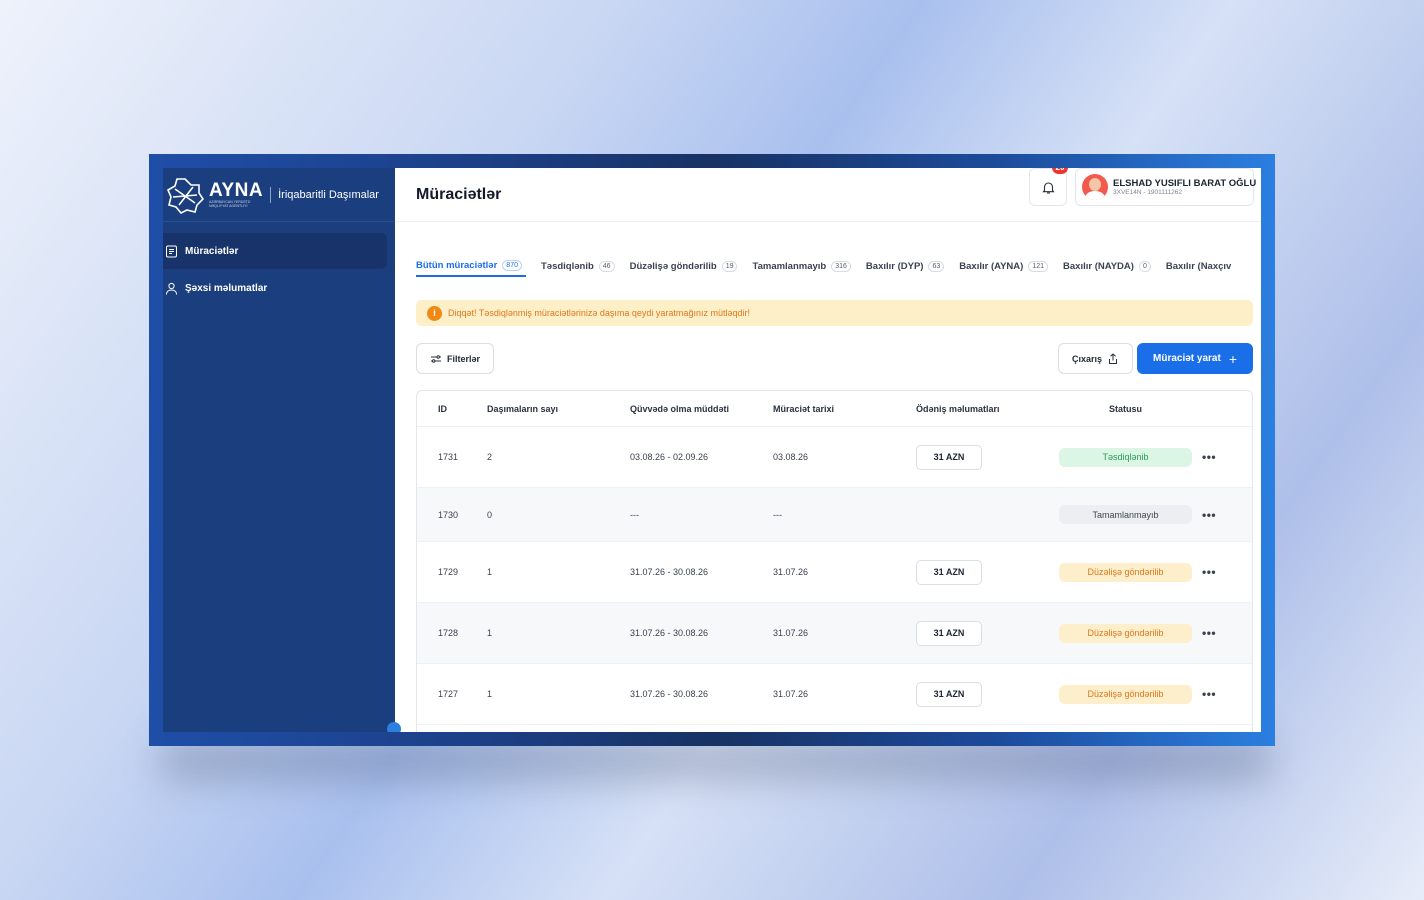 The height and width of the screenshot is (900, 1424). I want to click on tab-label: Baxılır (NAYDA), so click(1098, 266).